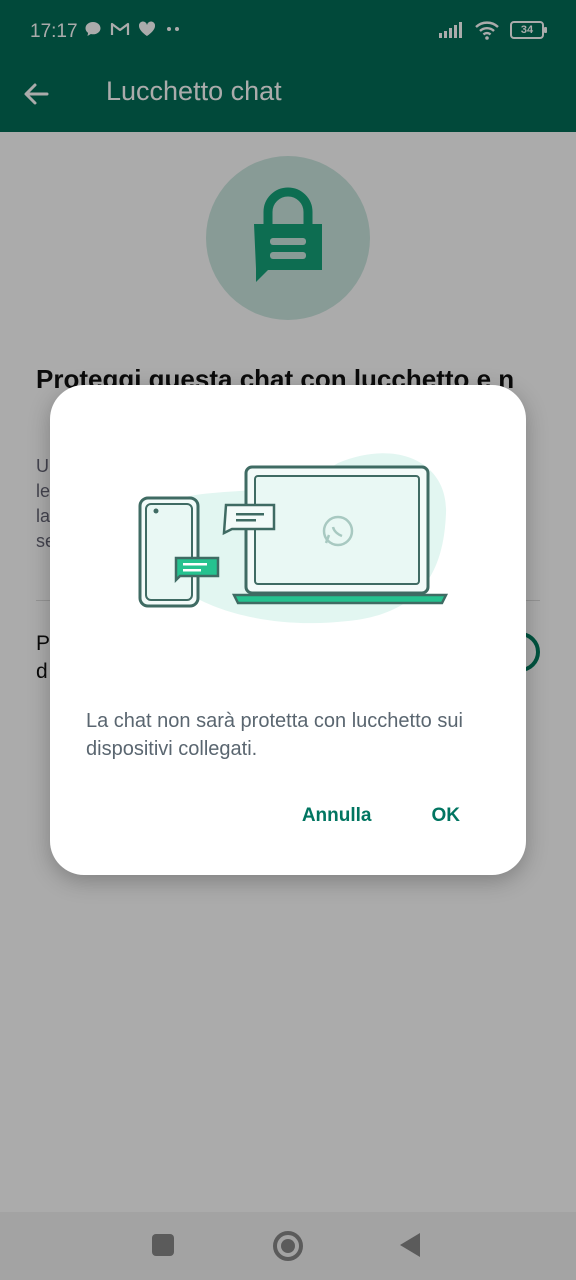 Image resolution: width=576 pixels, height=1280 pixels. What do you see at coordinates (293, 538) in the screenshot?
I see `linked-devices-illustration` at bounding box center [293, 538].